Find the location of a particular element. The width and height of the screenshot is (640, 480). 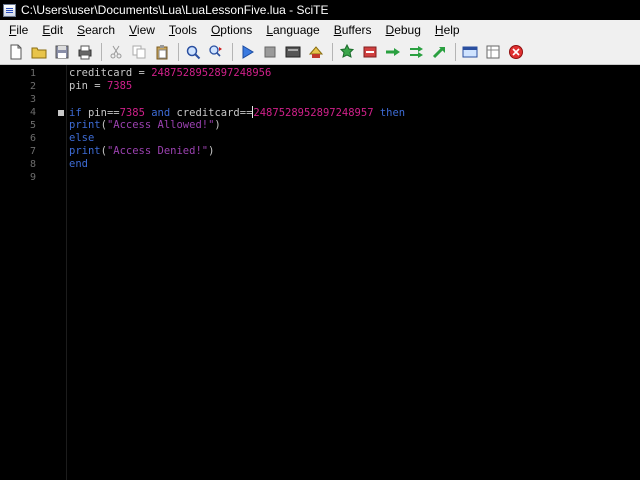

menu-label-rest: earch is located at coordinates (100, 30).